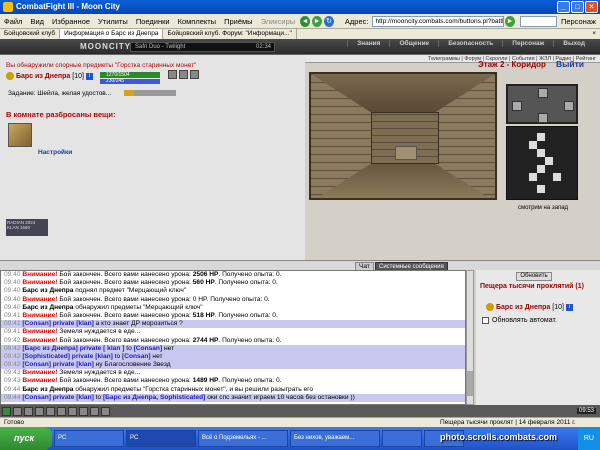  What do you see at coordinates (113, 21) in the screenshot?
I see `menu-utilities: Утилиты` at bounding box center [113, 21].